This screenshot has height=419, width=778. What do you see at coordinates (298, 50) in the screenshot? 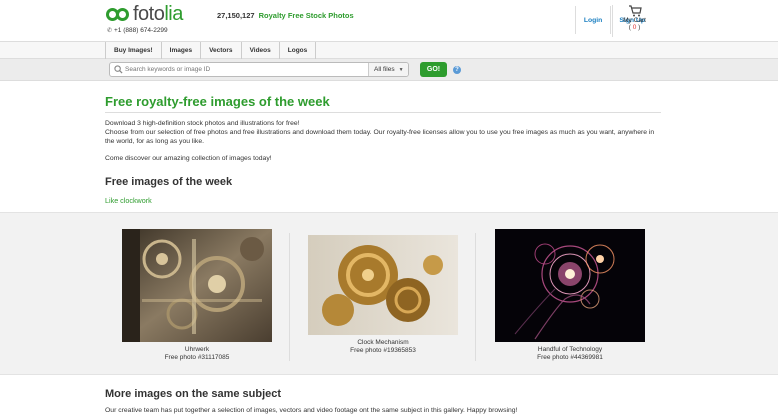
I see `nav-item-logos: Logos` at bounding box center [298, 50].